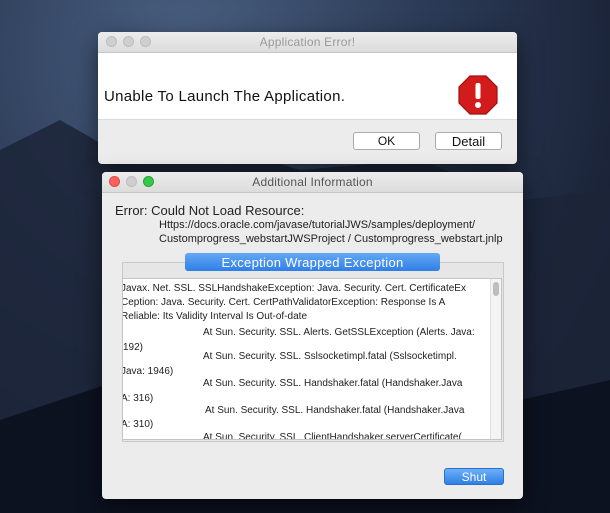  Describe the element at coordinates (386, 141) in the screenshot. I see `ok-button: OK` at that location.